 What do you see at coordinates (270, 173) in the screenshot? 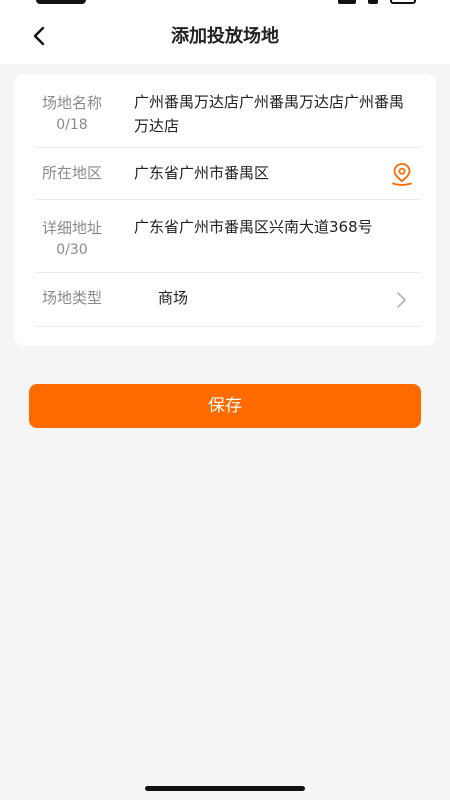
I see `region-value: 广东省广州市番禺区` at bounding box center [270, 173].